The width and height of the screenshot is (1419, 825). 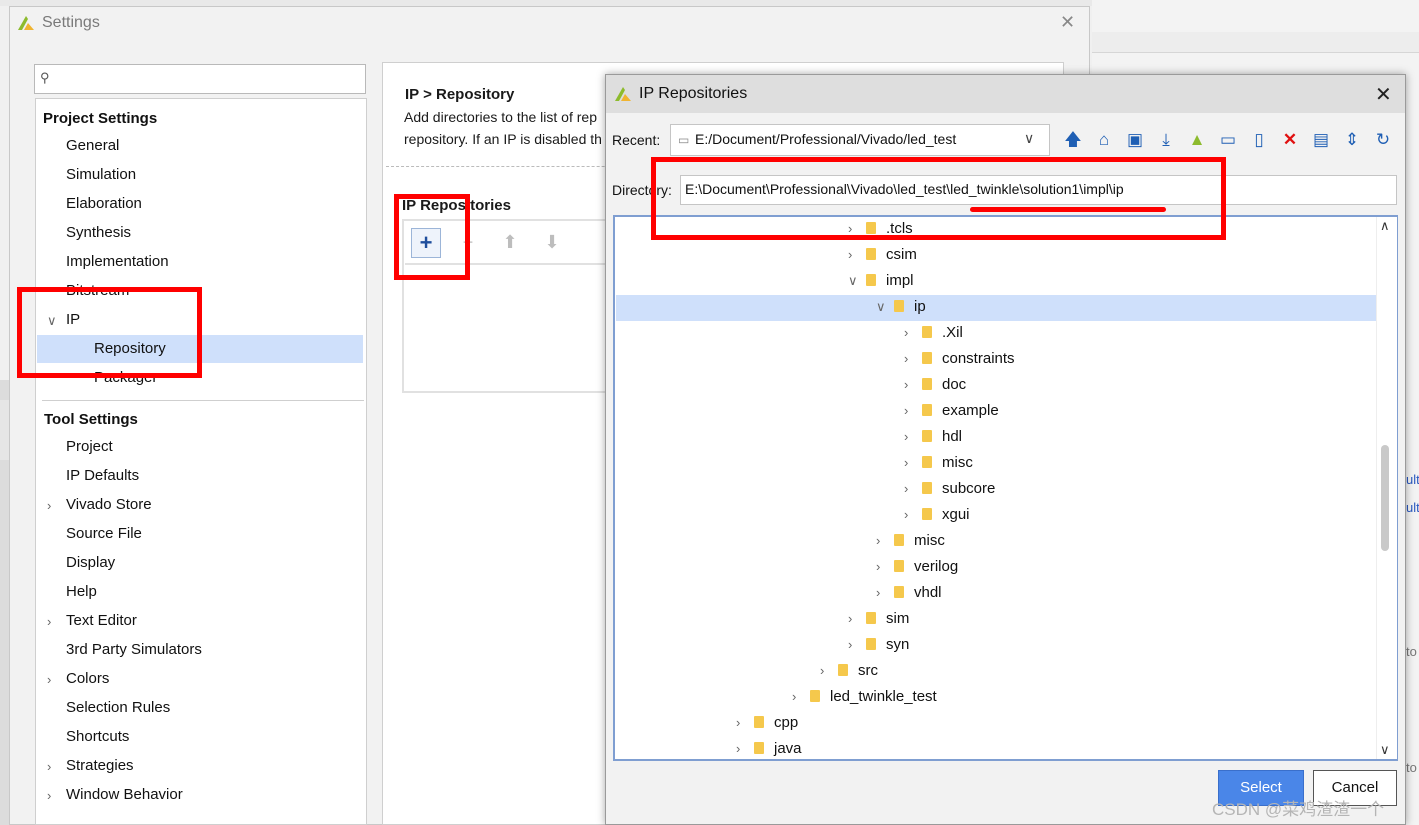 I want to click on nav-item-simulation: Simulation, so click(x=101, y=174).